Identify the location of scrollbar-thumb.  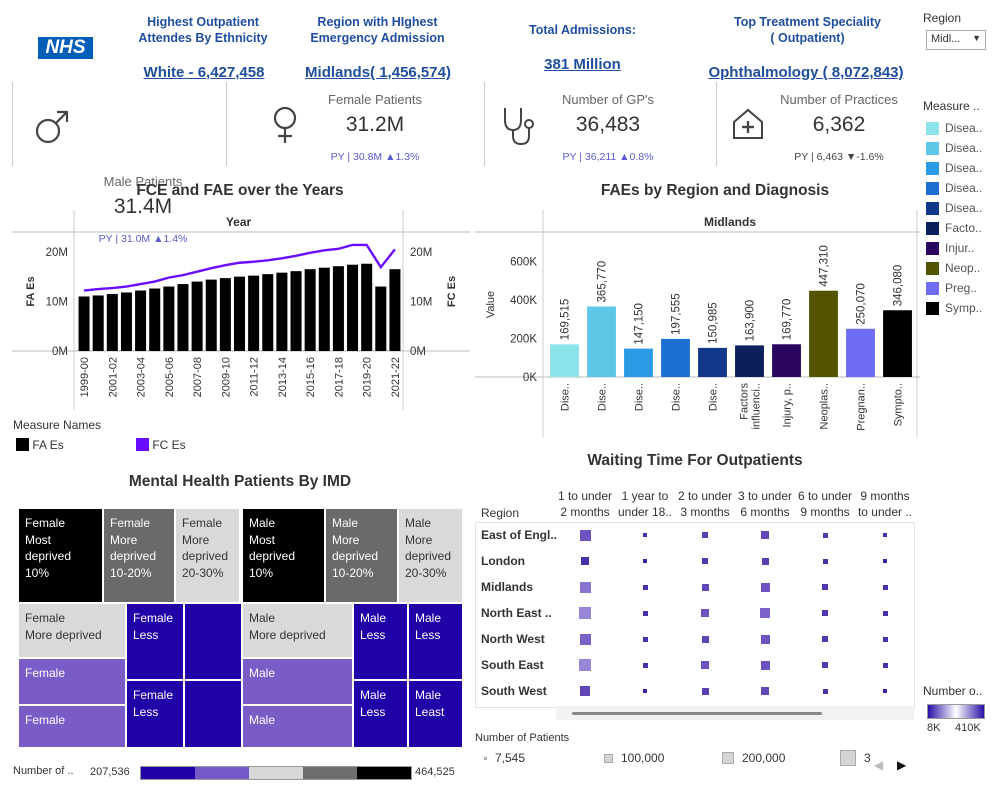
(697, 713).